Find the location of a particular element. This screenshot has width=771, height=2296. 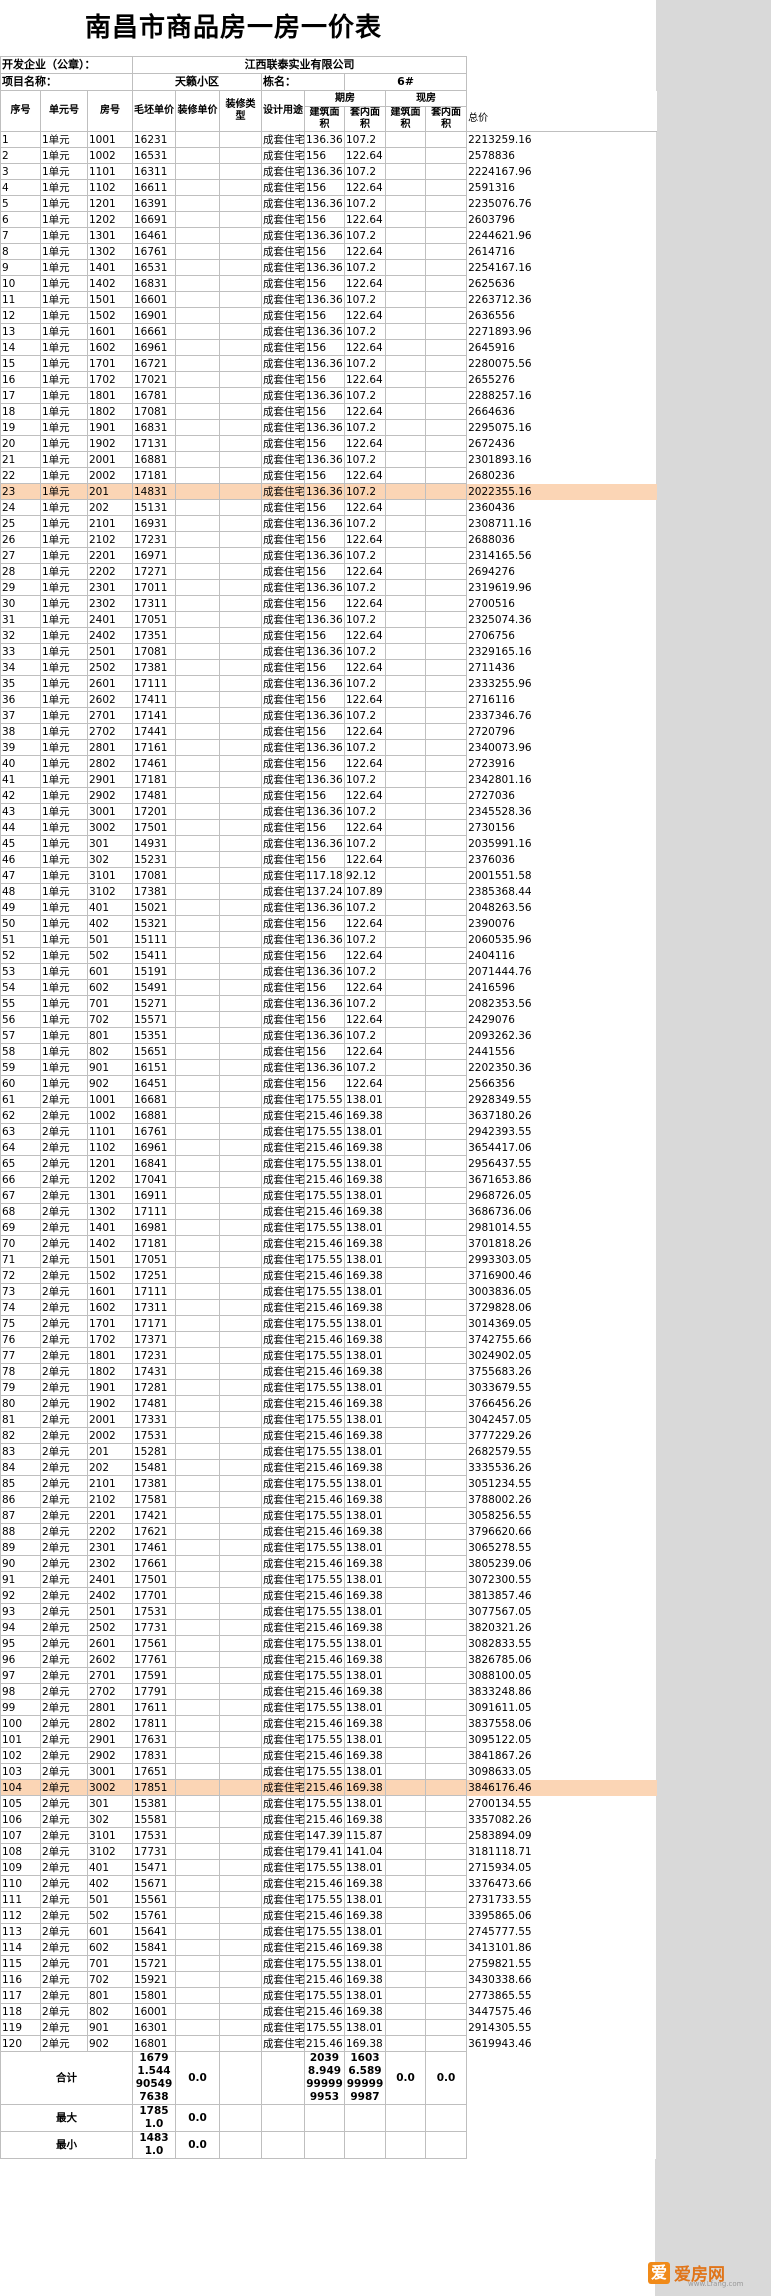

row-total-price: 3796620.66 is located at coordinates (561, 1531).